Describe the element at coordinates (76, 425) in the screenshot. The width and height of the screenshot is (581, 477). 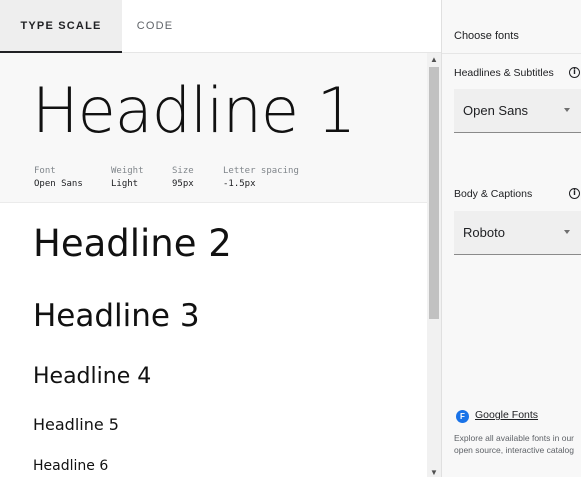
I see `headline5-sample: Headline 5` at that location.